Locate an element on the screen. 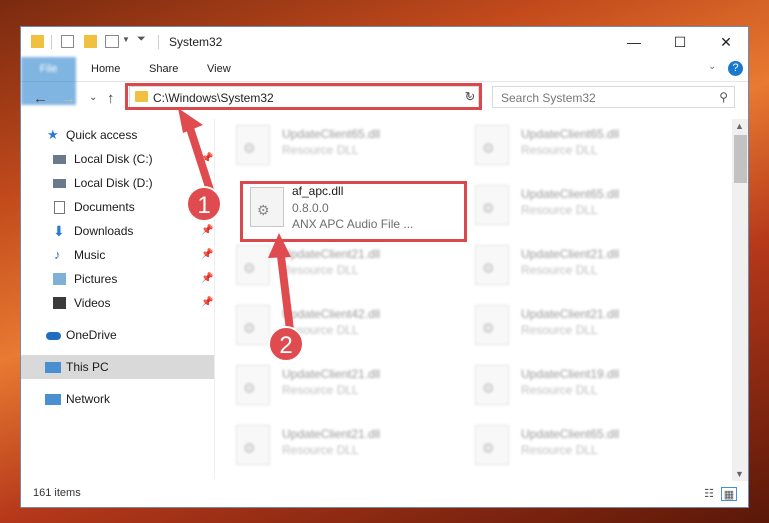 Image resolution: width=769 pixels, height=523 pixels. annotation-arrows is located at coordinates (236, 221).